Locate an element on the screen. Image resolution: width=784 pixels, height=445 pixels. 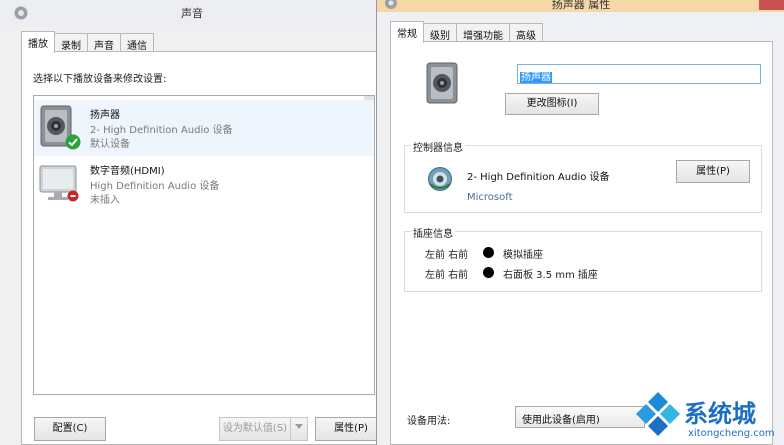
tab-sounds: 声音 is located at coordinates (104, 43).